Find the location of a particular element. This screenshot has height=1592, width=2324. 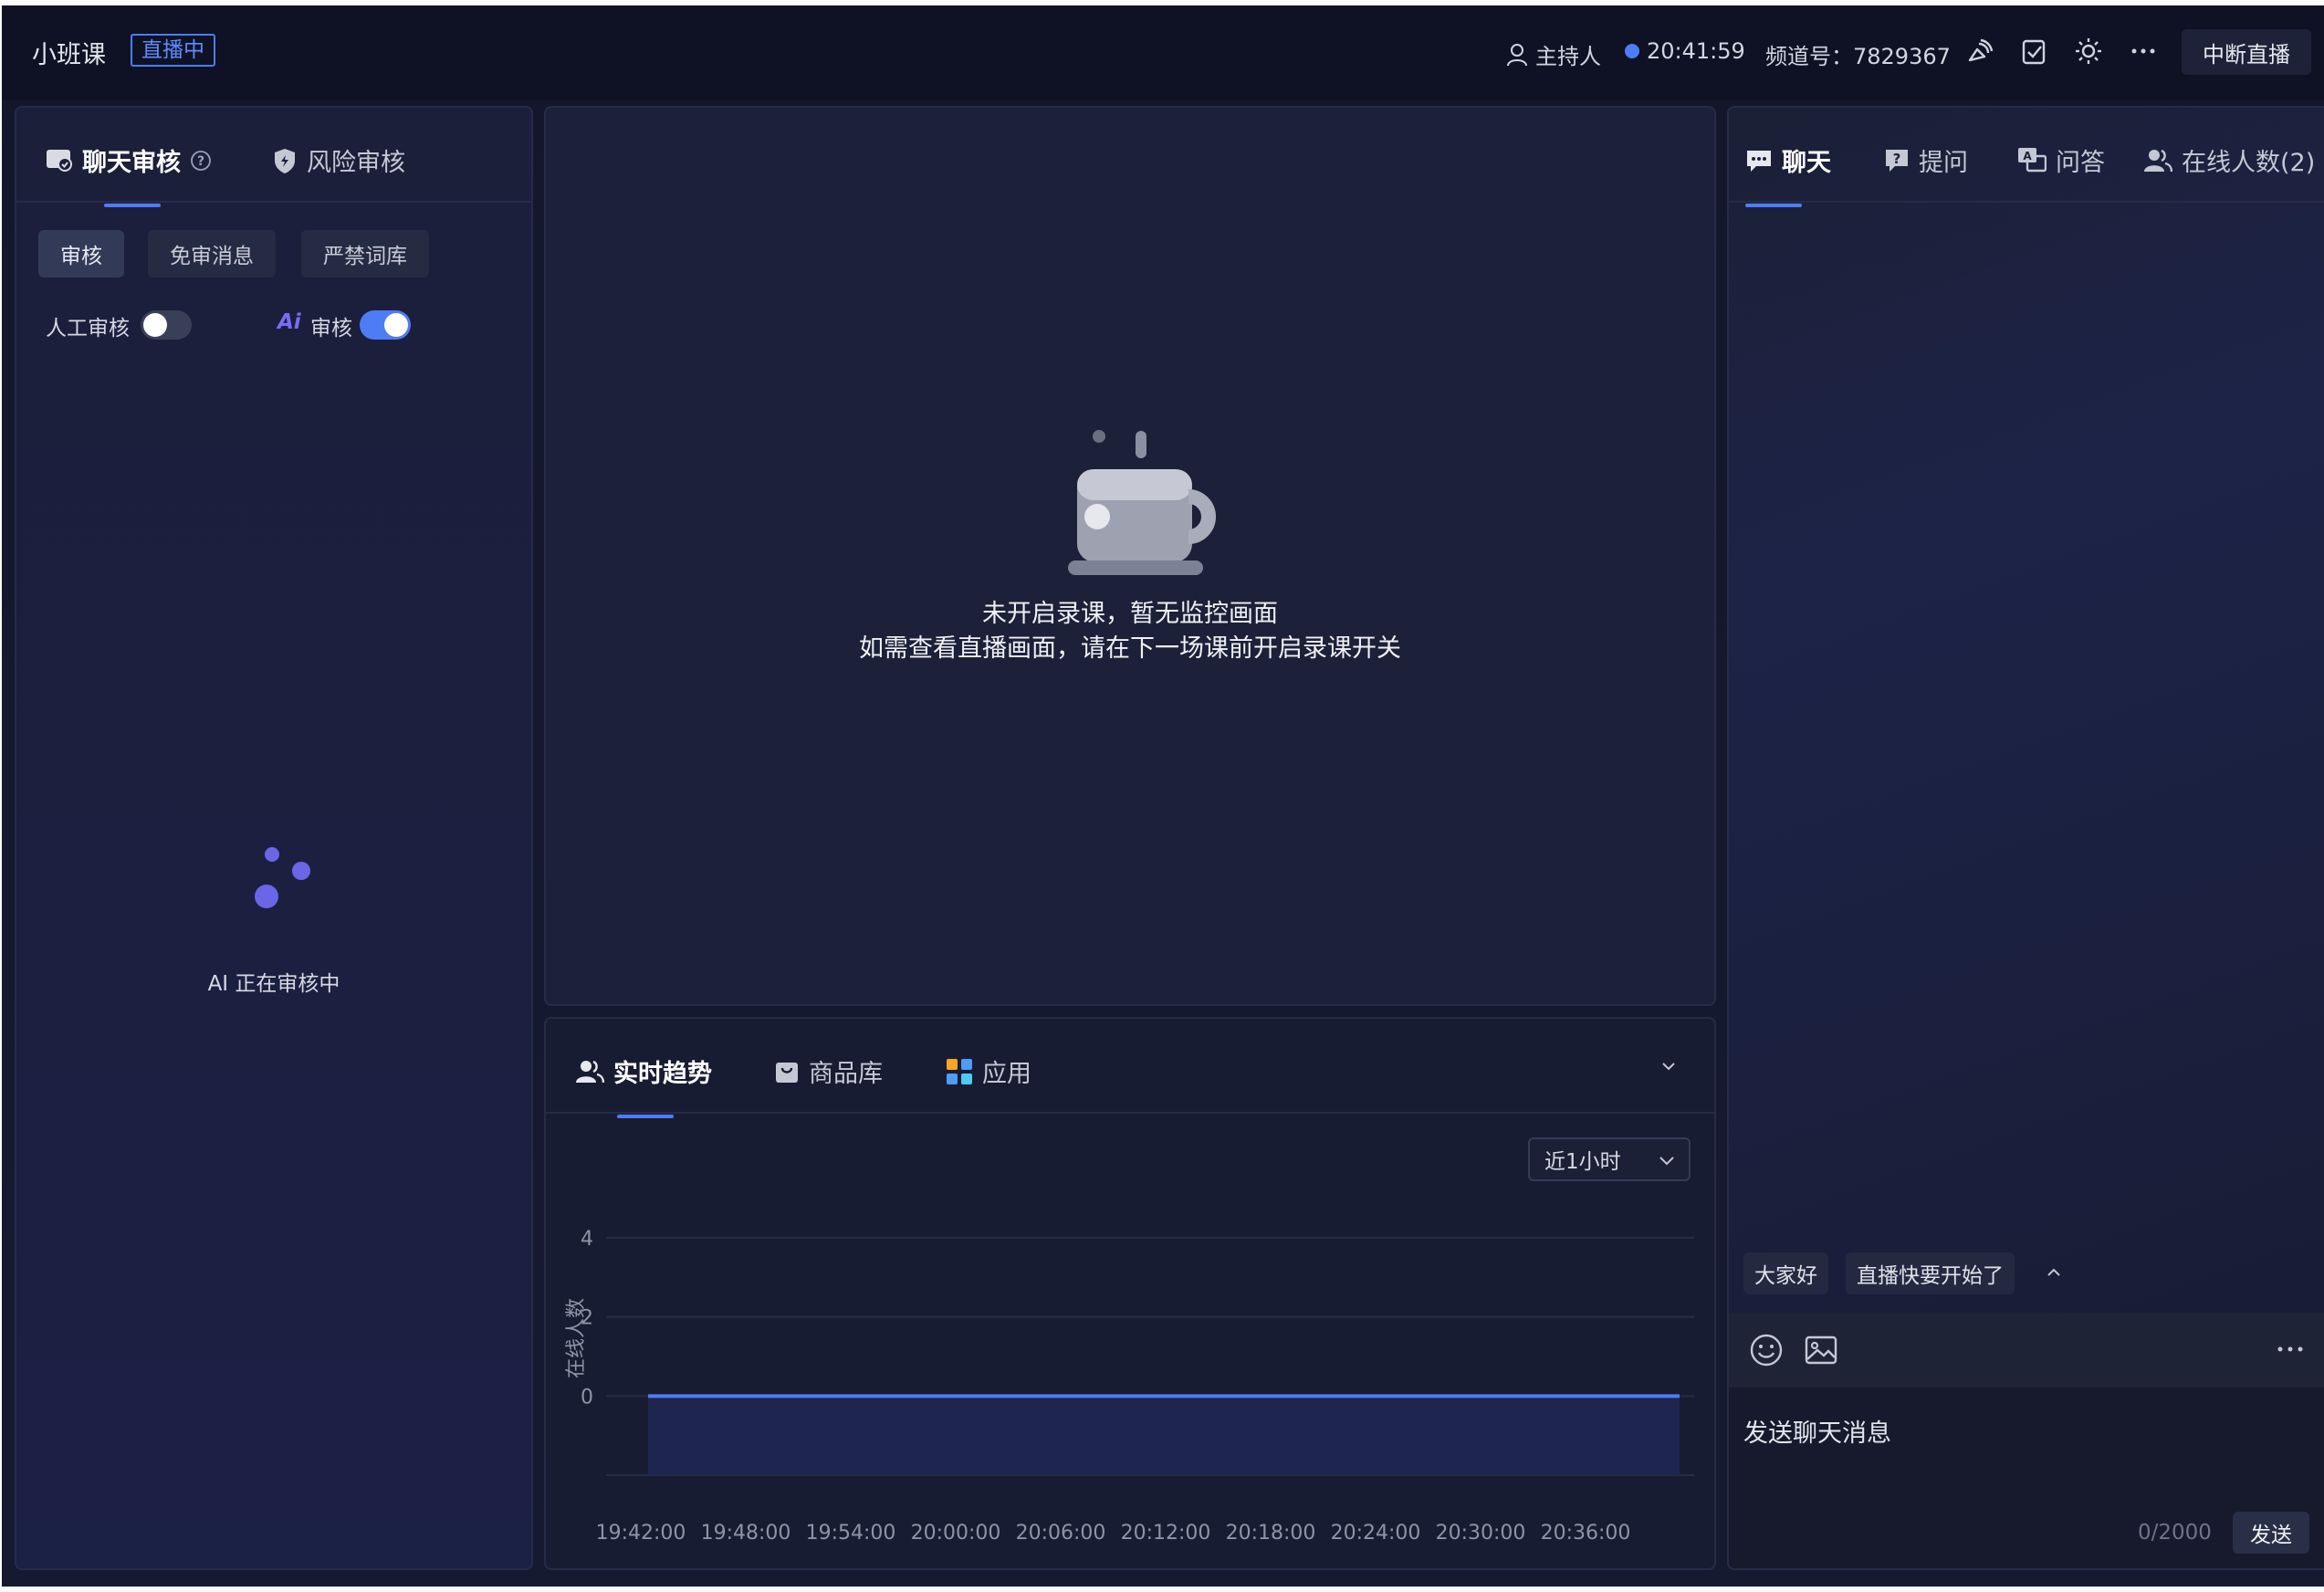

host-role-label: 主持人 is located at coordinates (1568, 56).